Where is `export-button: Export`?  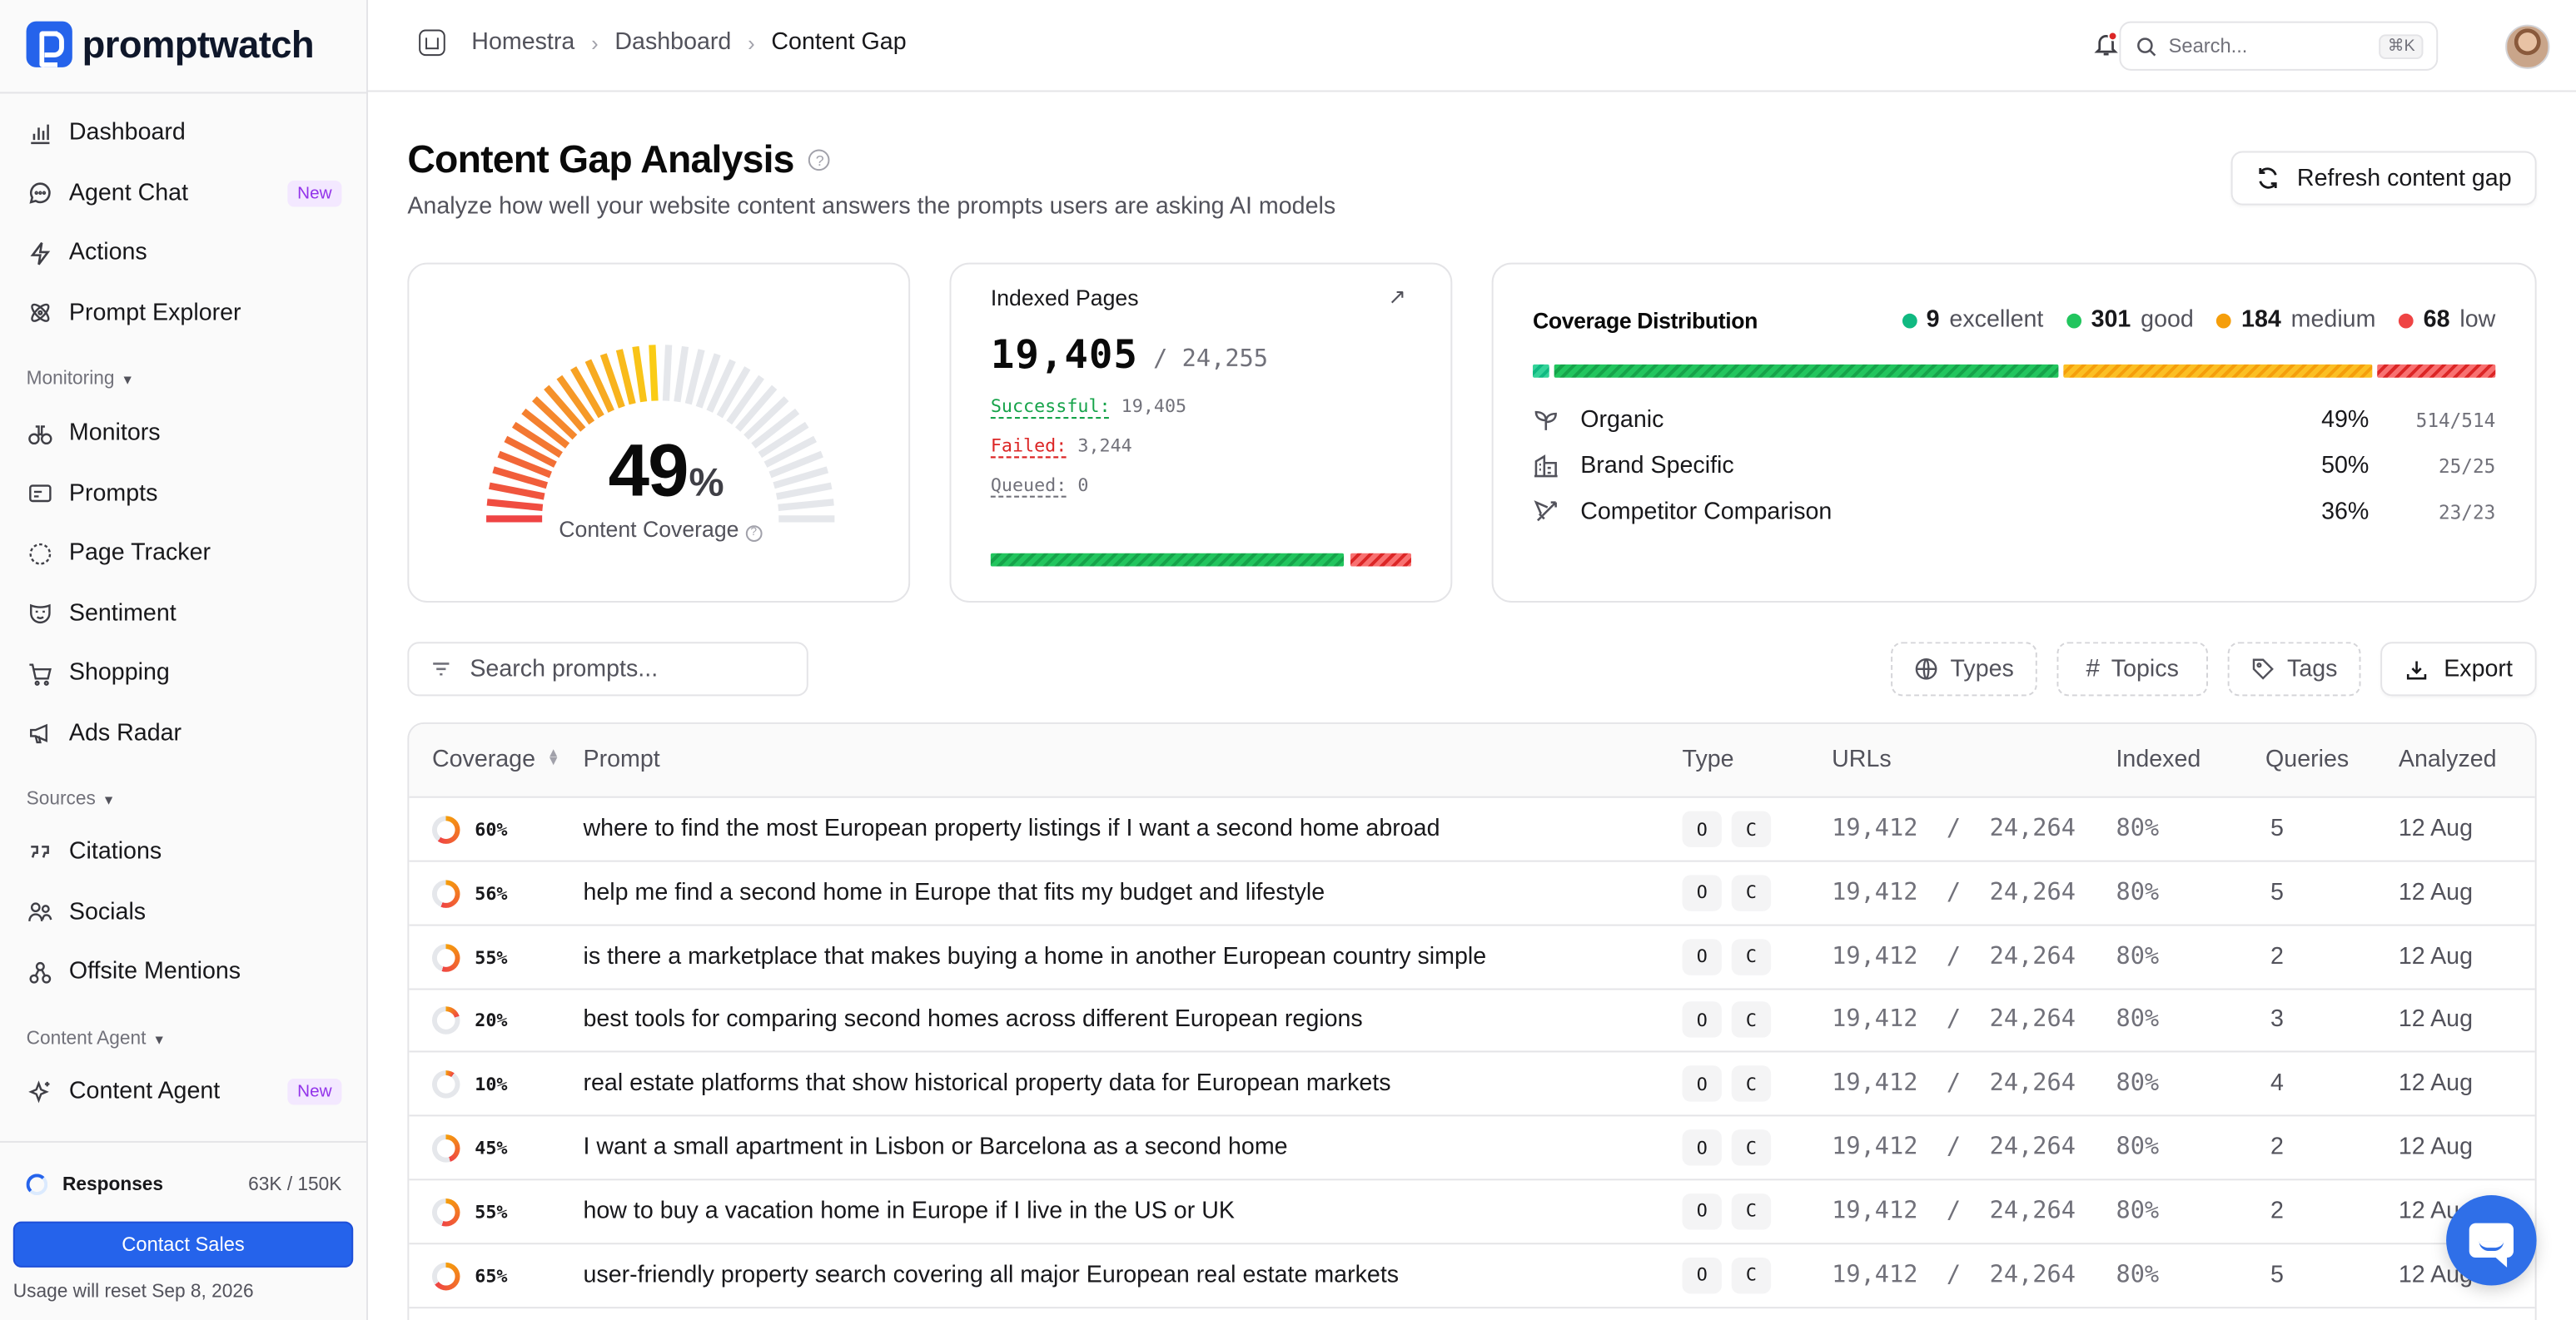 export-button: Export is located at coordinates (2458, 669).